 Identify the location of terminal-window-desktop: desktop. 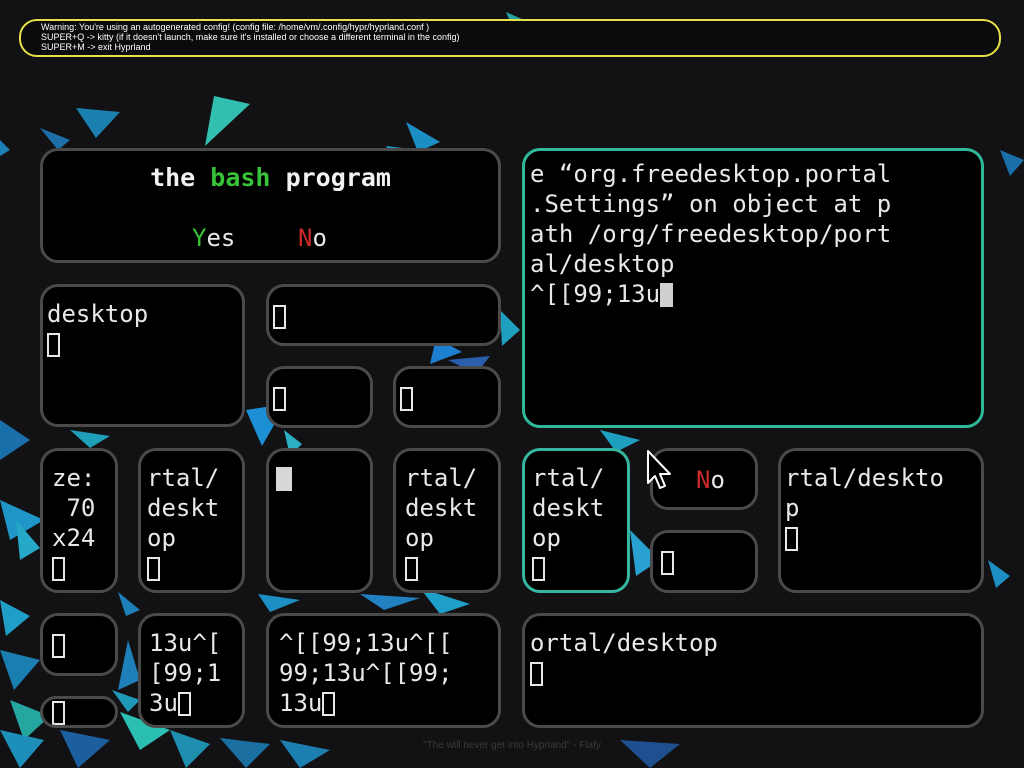
(142, 355).